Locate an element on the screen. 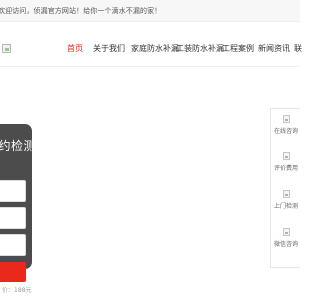 This screenshot has height=300, width=320. header-divider is located at coordinates (150, 66).